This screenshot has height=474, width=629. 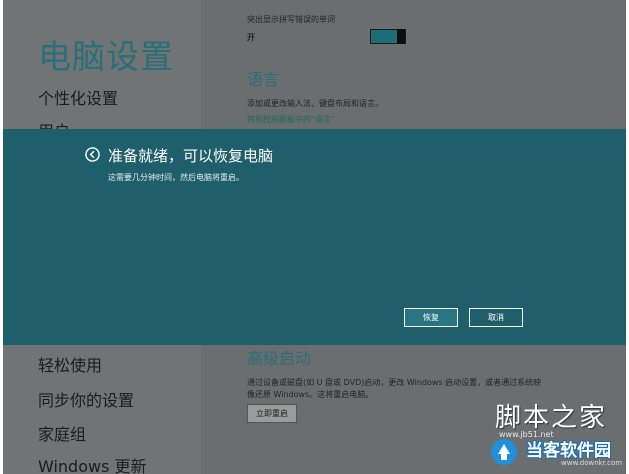 I want to click on spelling-label: 突出显示拼写错误的单词, so click(x=291, y=19).